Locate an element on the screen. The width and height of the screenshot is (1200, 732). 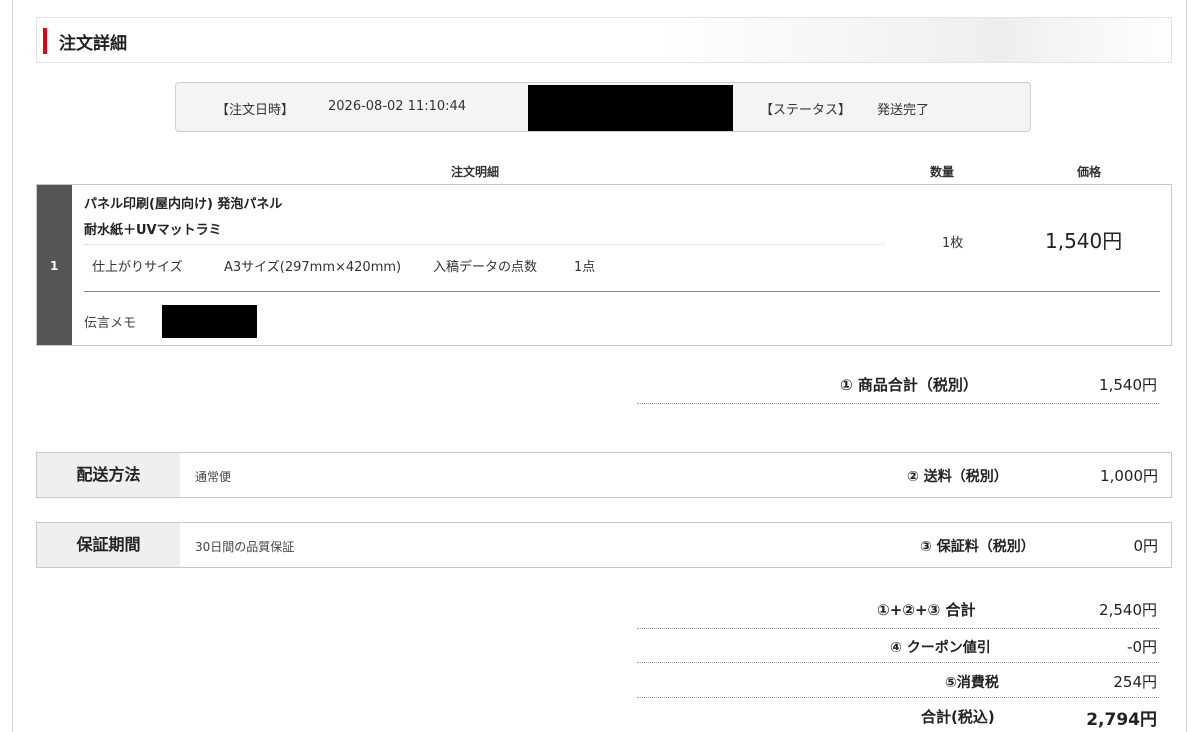
warranty-label: 保証期間 is located at coordinates (108, 545).